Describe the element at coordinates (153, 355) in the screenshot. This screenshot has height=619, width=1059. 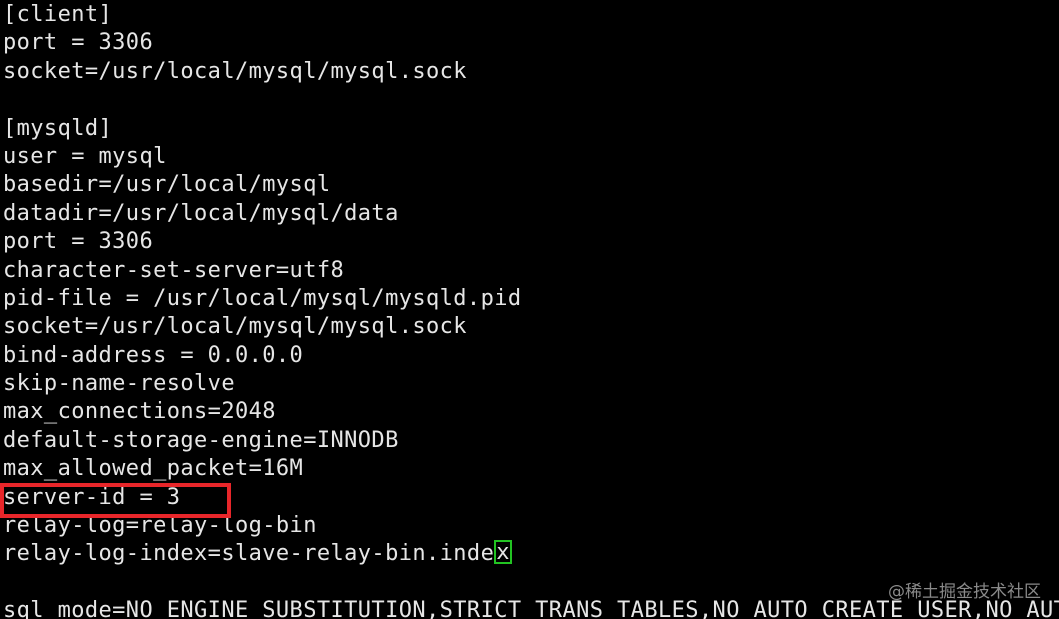
I see `config-line: bind-address = 0.0.0.0` at that location.